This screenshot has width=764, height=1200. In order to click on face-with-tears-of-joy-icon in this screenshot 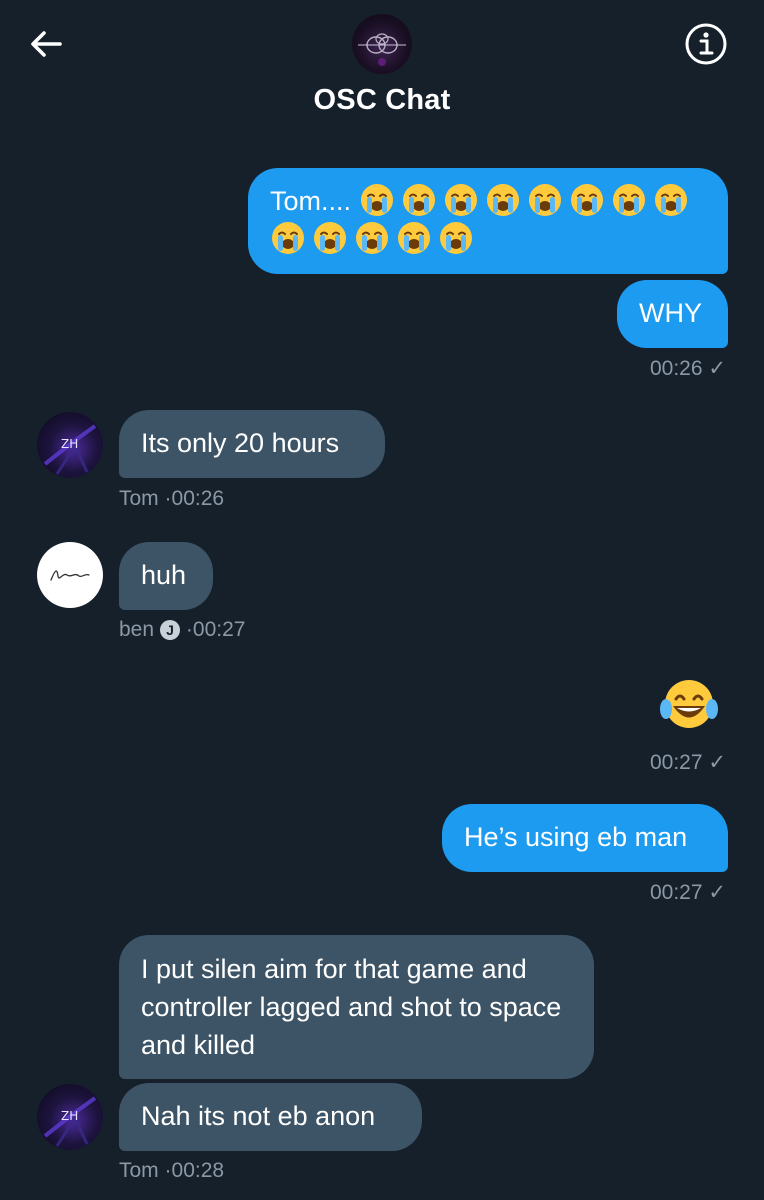, I will do `click(689, 704)`.